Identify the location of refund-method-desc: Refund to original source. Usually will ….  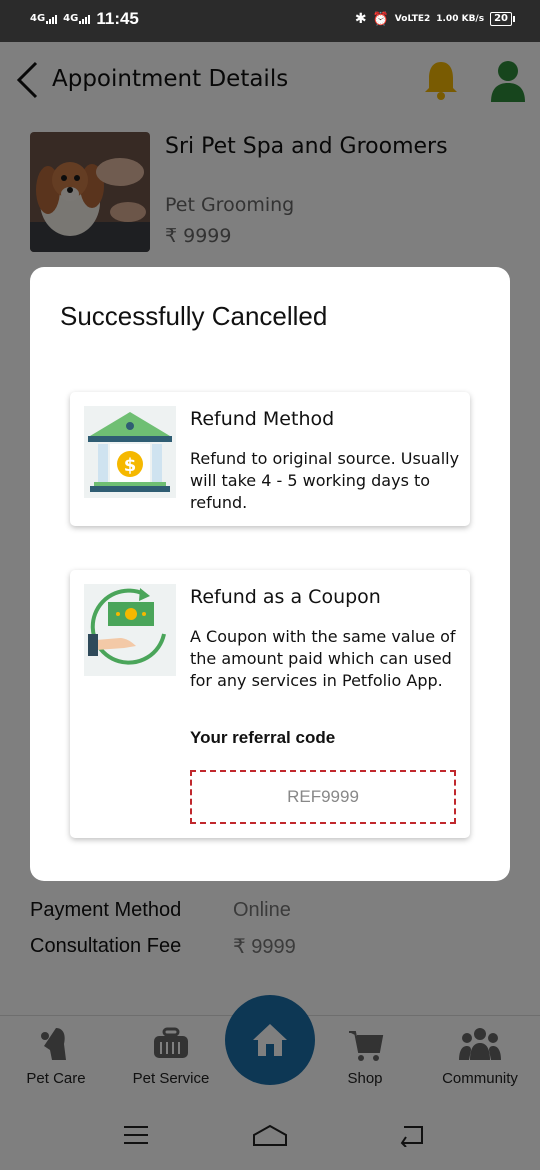
(325, 480).